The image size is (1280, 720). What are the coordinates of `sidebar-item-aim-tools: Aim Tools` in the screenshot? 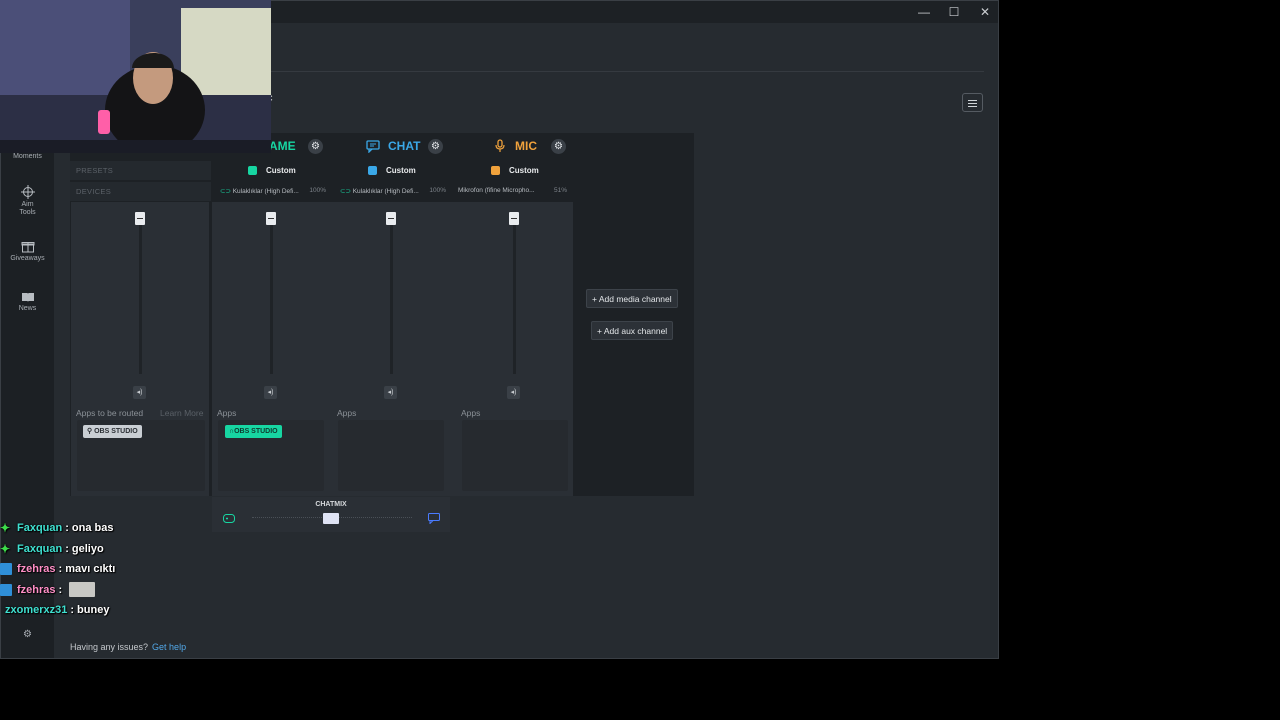 It's located at (27, 201).